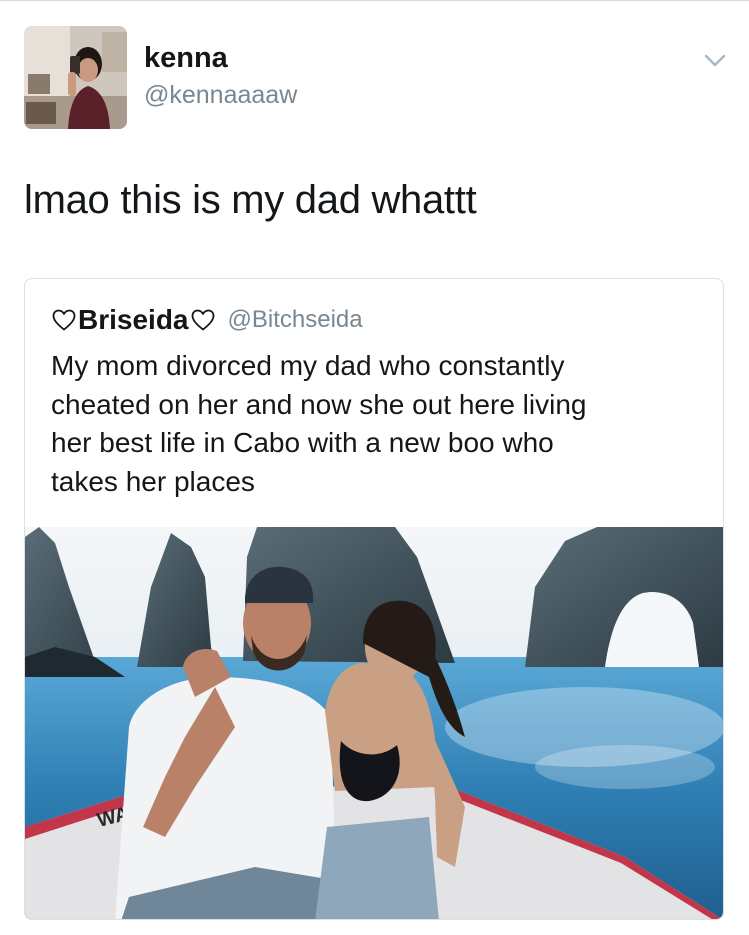  What do you see at coordinates (153, 481) in the screenshot?
I see `quoted-tweet-text-line: takes her places` at bounding box center [153, 481].